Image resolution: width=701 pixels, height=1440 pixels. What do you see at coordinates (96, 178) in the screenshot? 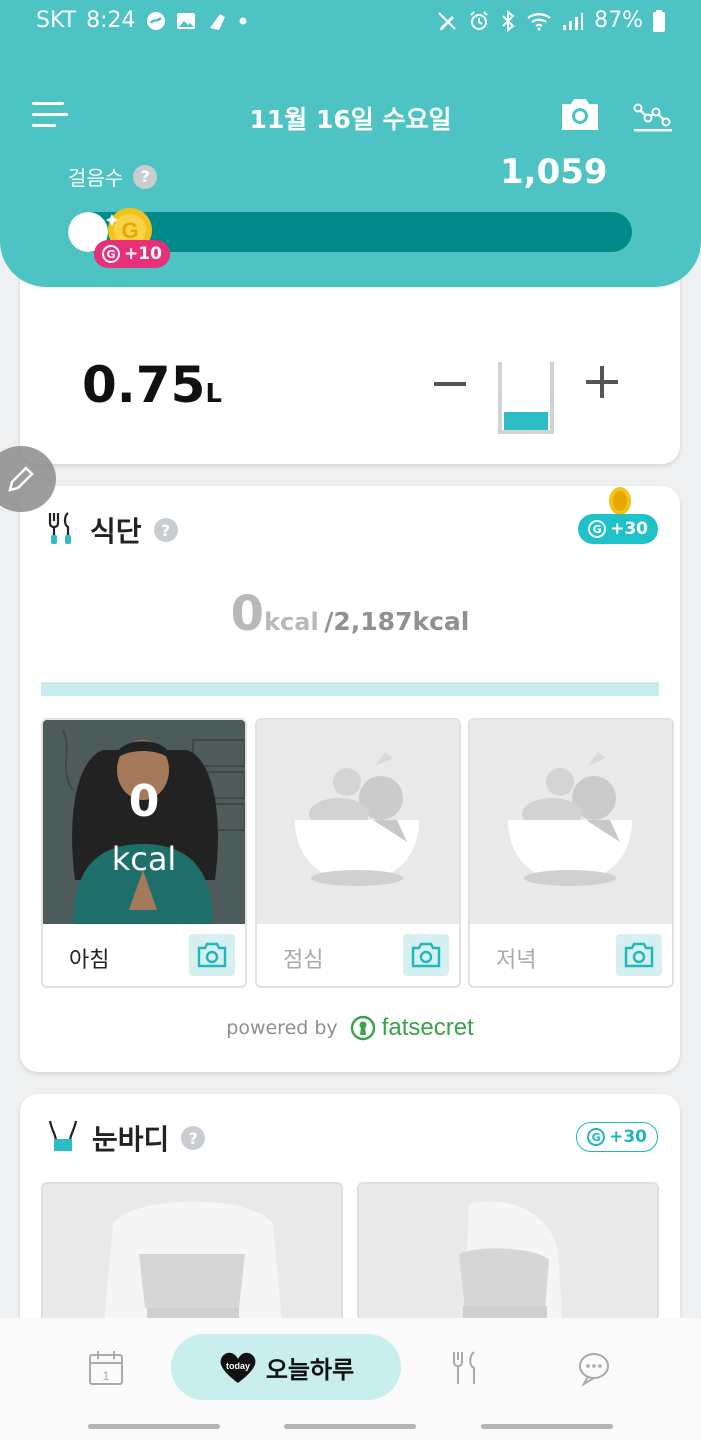
I see `steps-label: 걸음수` at bounding box center [96, 178].